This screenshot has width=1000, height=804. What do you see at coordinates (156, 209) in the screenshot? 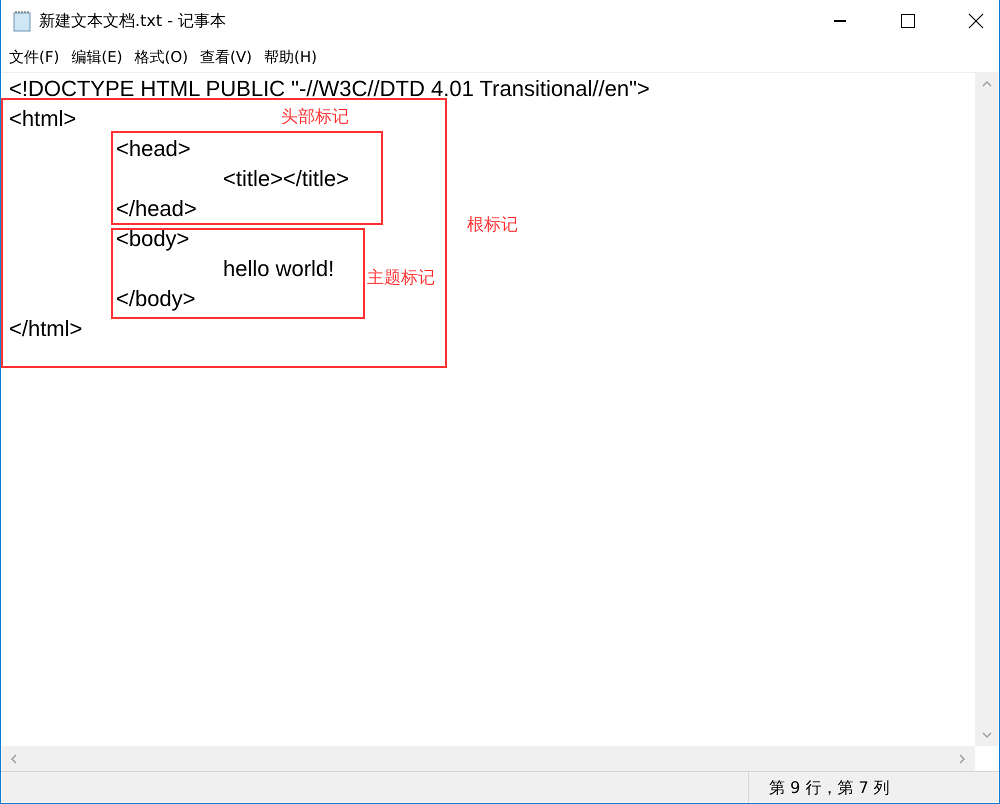
I see `code-line: </head>` at bounding box center [156, 209].